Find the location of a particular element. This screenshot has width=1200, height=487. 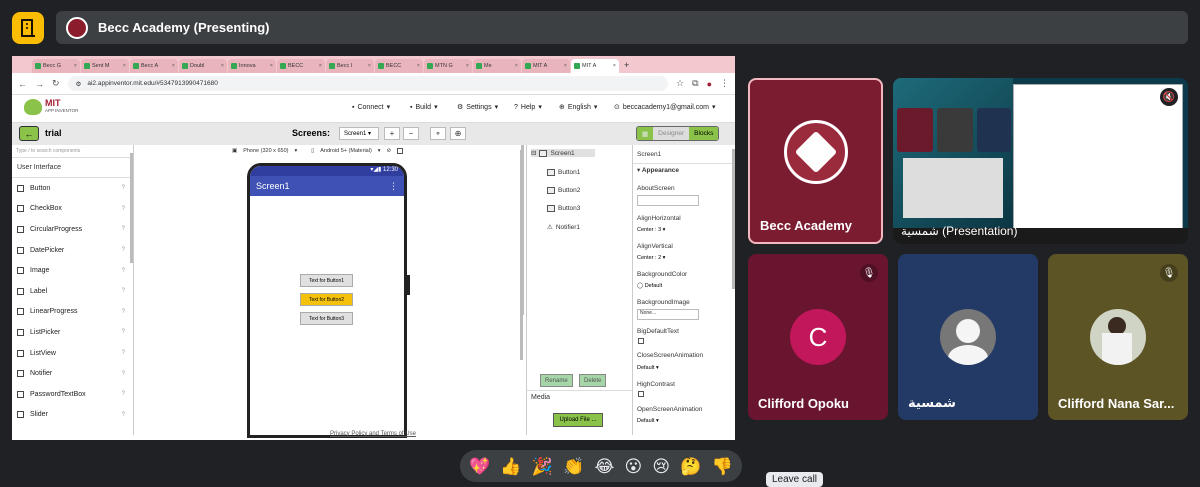

preview-button3: Text for Button3 is located at coordinates (326, 318).